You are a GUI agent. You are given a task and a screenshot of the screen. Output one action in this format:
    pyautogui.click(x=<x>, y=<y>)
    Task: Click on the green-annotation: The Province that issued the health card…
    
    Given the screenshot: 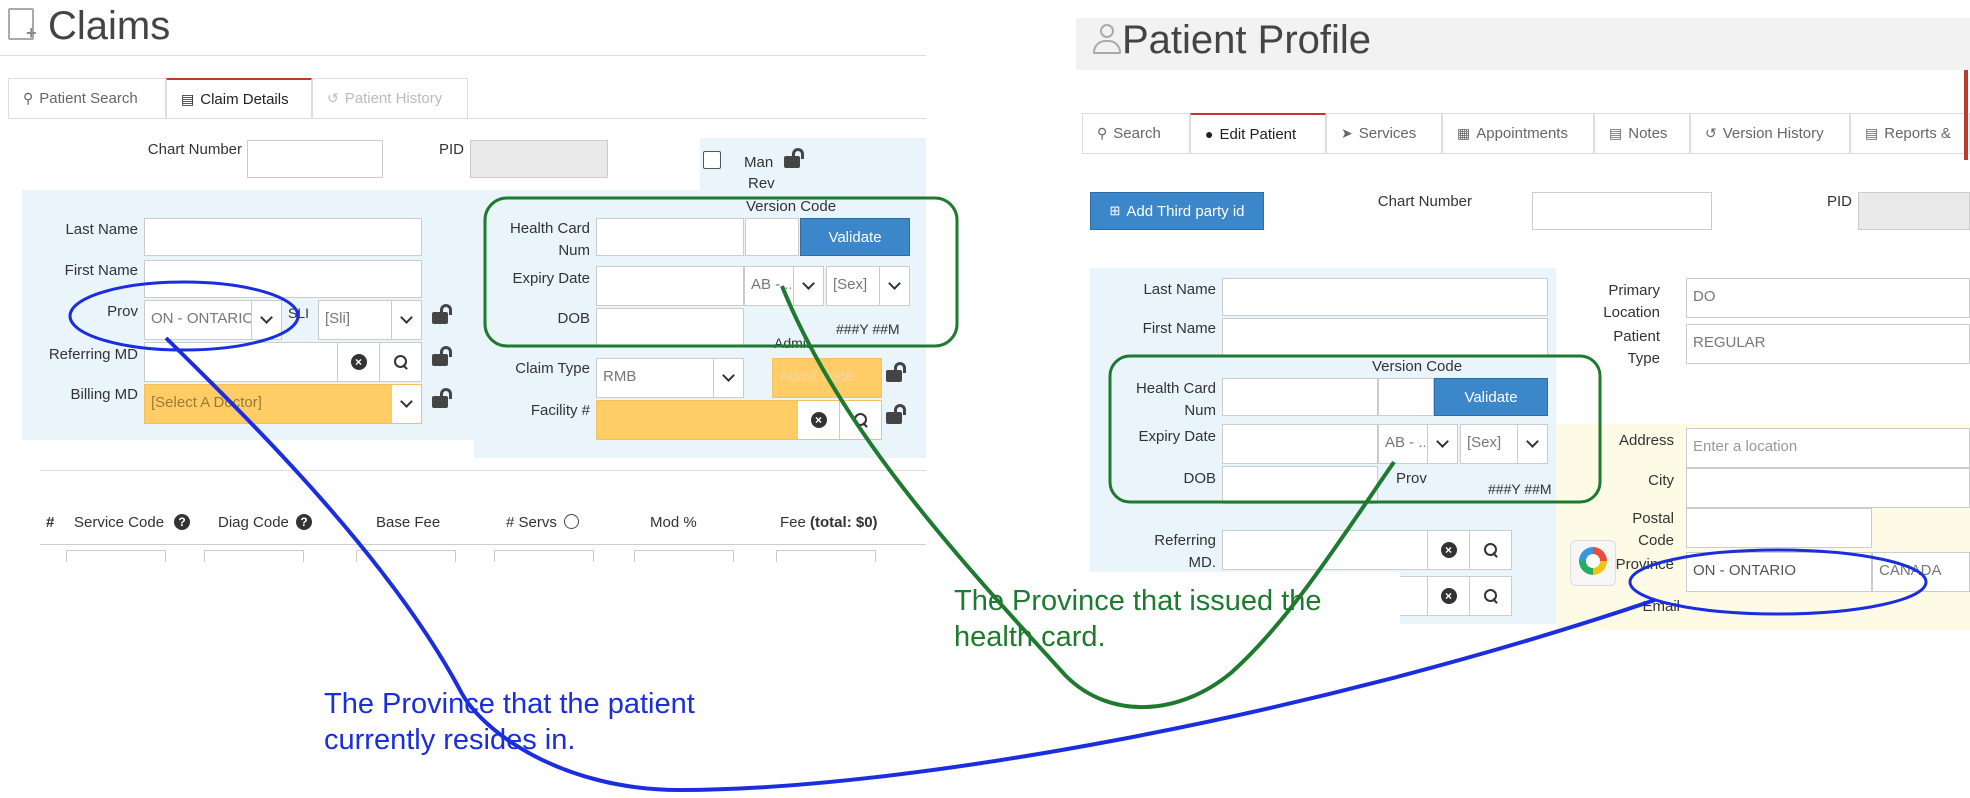 What is the action you would take?
    pyautogui.click(x=1138, y=619)
    